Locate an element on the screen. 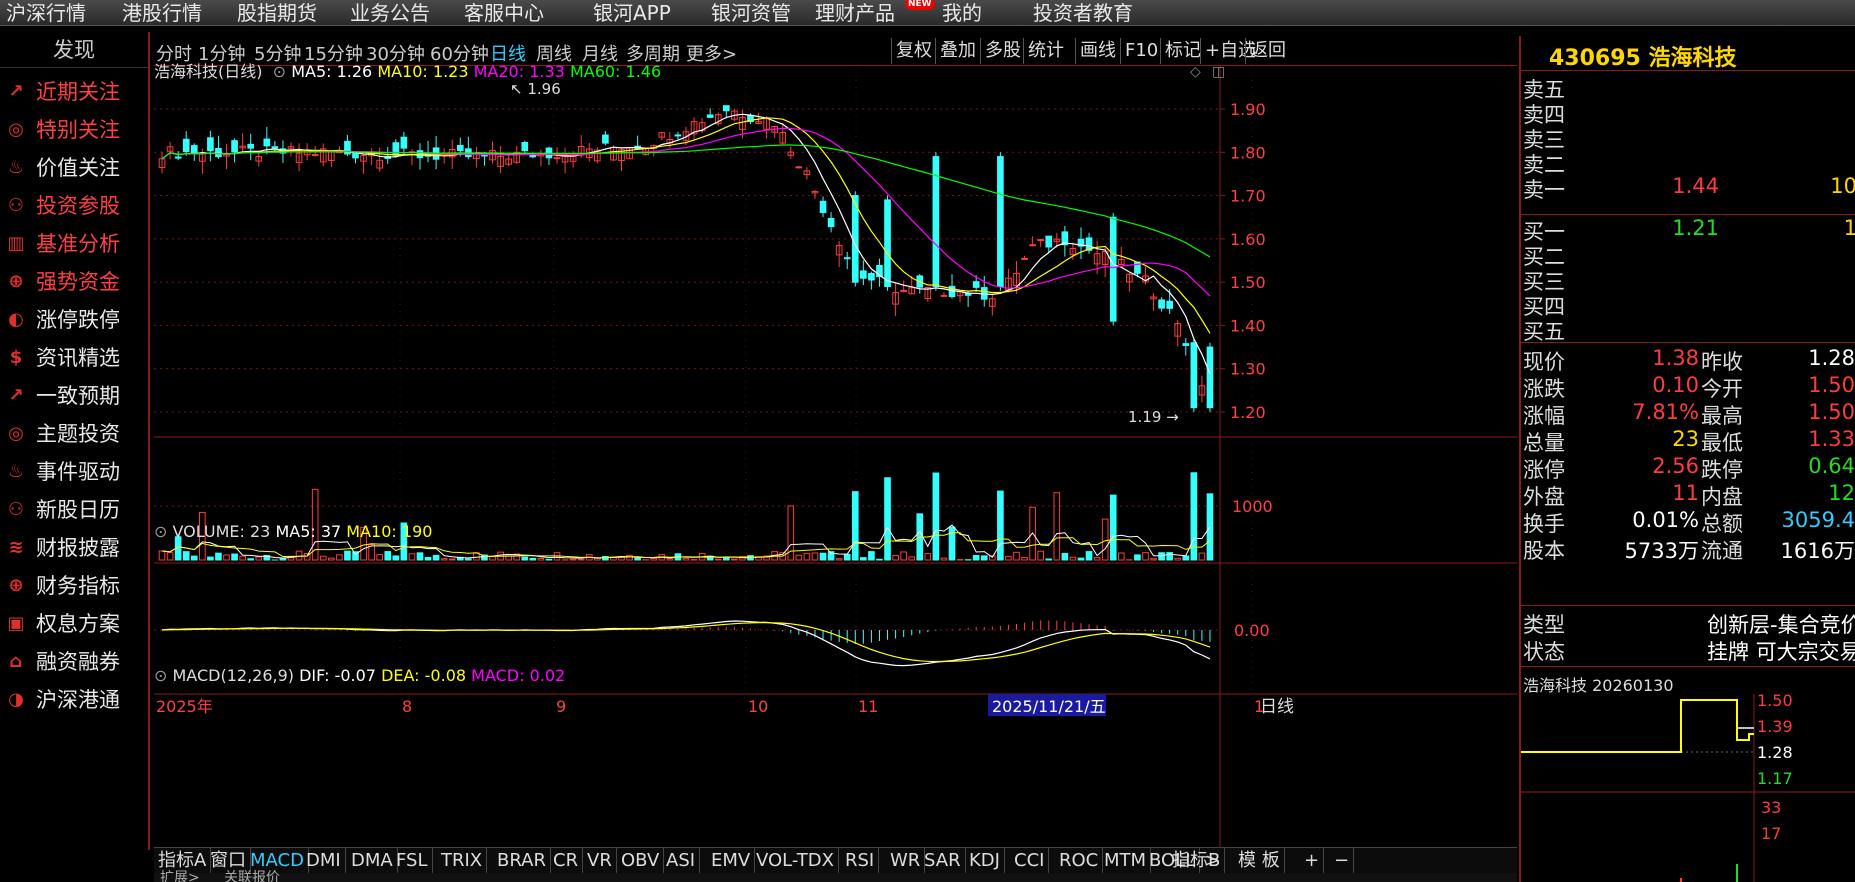  indicator-tab-14: RSI is located at coordinates (860, 861).